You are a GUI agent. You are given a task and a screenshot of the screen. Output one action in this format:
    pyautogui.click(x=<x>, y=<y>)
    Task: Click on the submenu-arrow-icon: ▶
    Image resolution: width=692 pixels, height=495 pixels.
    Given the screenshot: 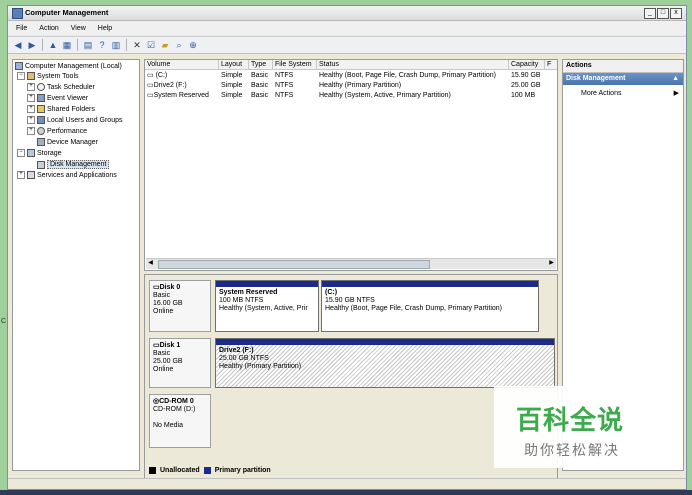 What is the action you would take?
    pyautogui.click(x=676, y=93)
    